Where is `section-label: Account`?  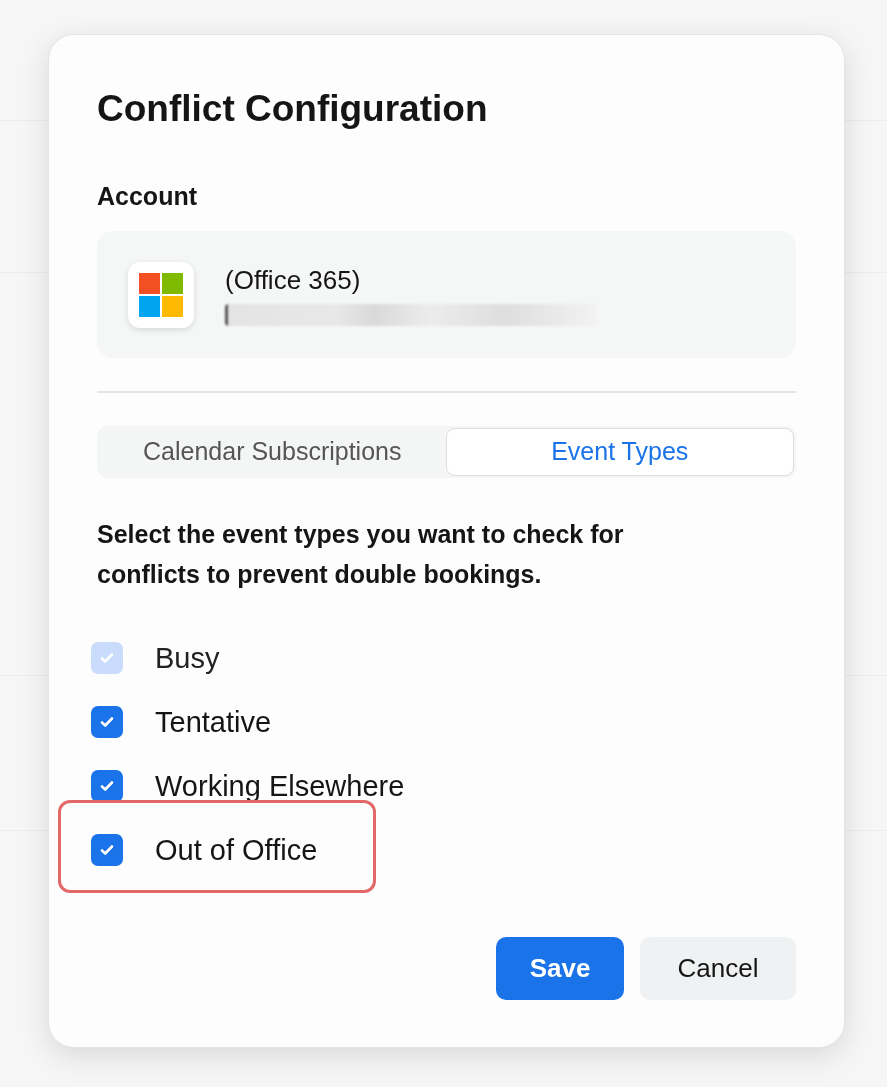
section-label: Account is located at coordinates (147, 196).